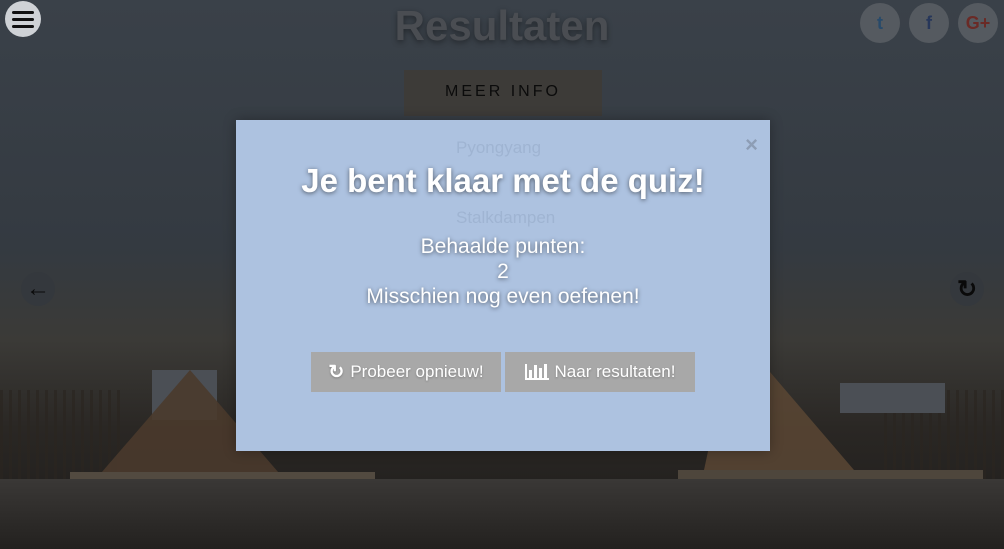 The height and width of the screenshot is (549, 1004). Describe the element at coordinates (417, 371) in the screenshot. I see `retry-label: Probeer opnieuw!` at that location.